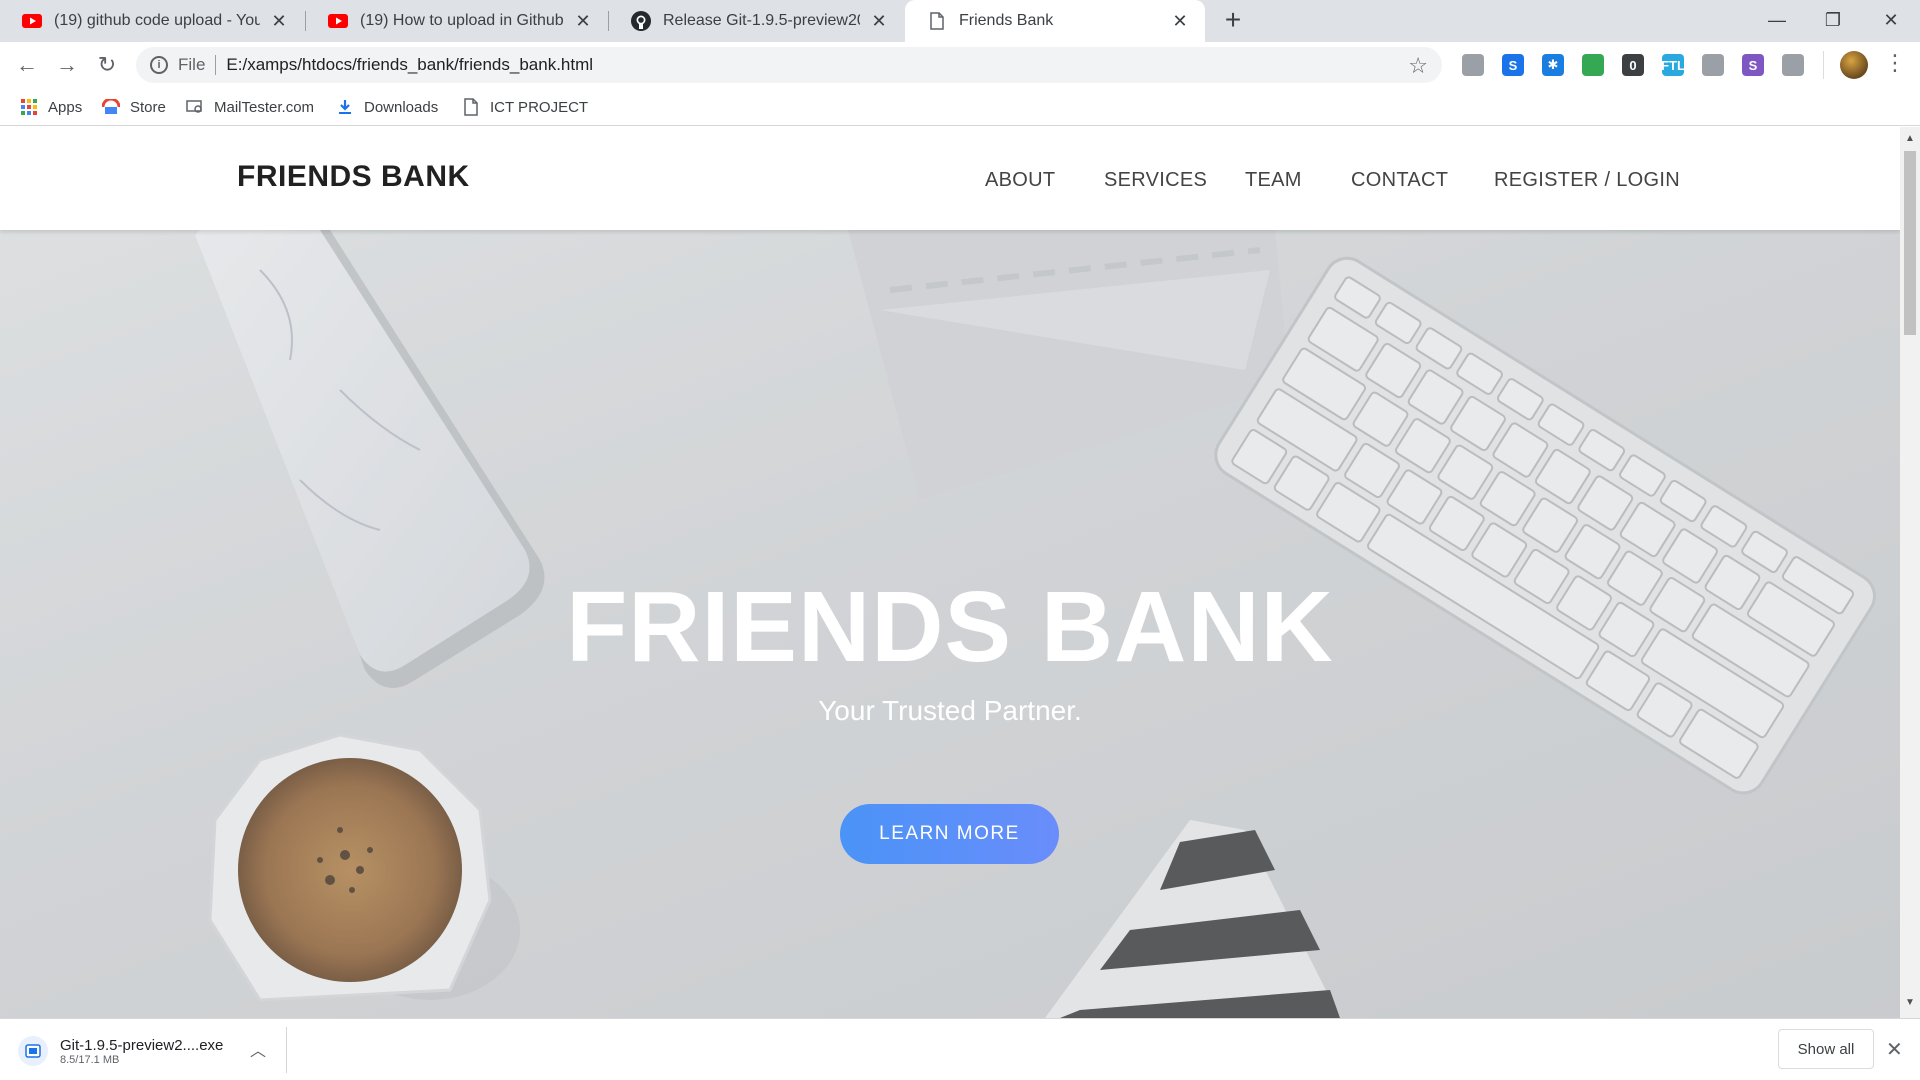  What do you see at coordinates (641, 21) in the screenshot?
I see `github-icon` at bounding box center [641, 21].